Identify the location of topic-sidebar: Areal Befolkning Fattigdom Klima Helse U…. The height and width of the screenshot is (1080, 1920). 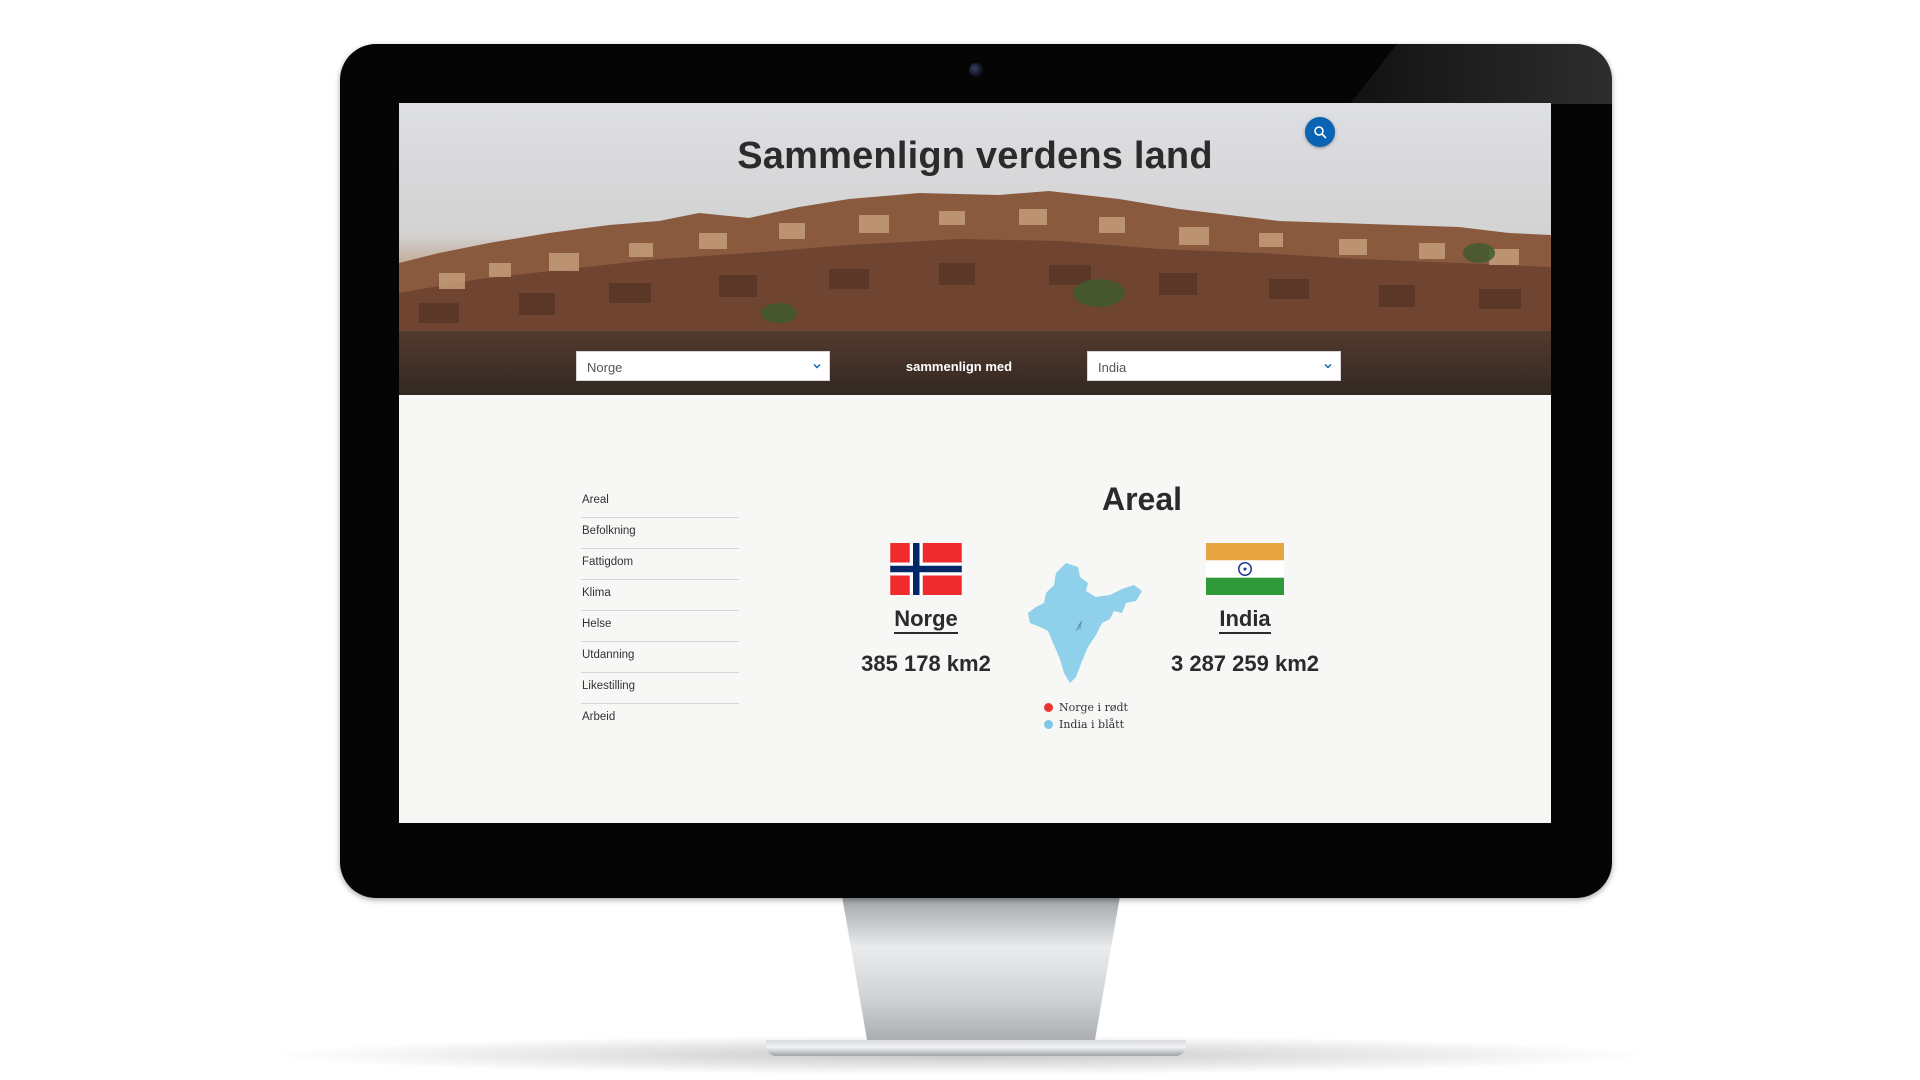
(660, 610).